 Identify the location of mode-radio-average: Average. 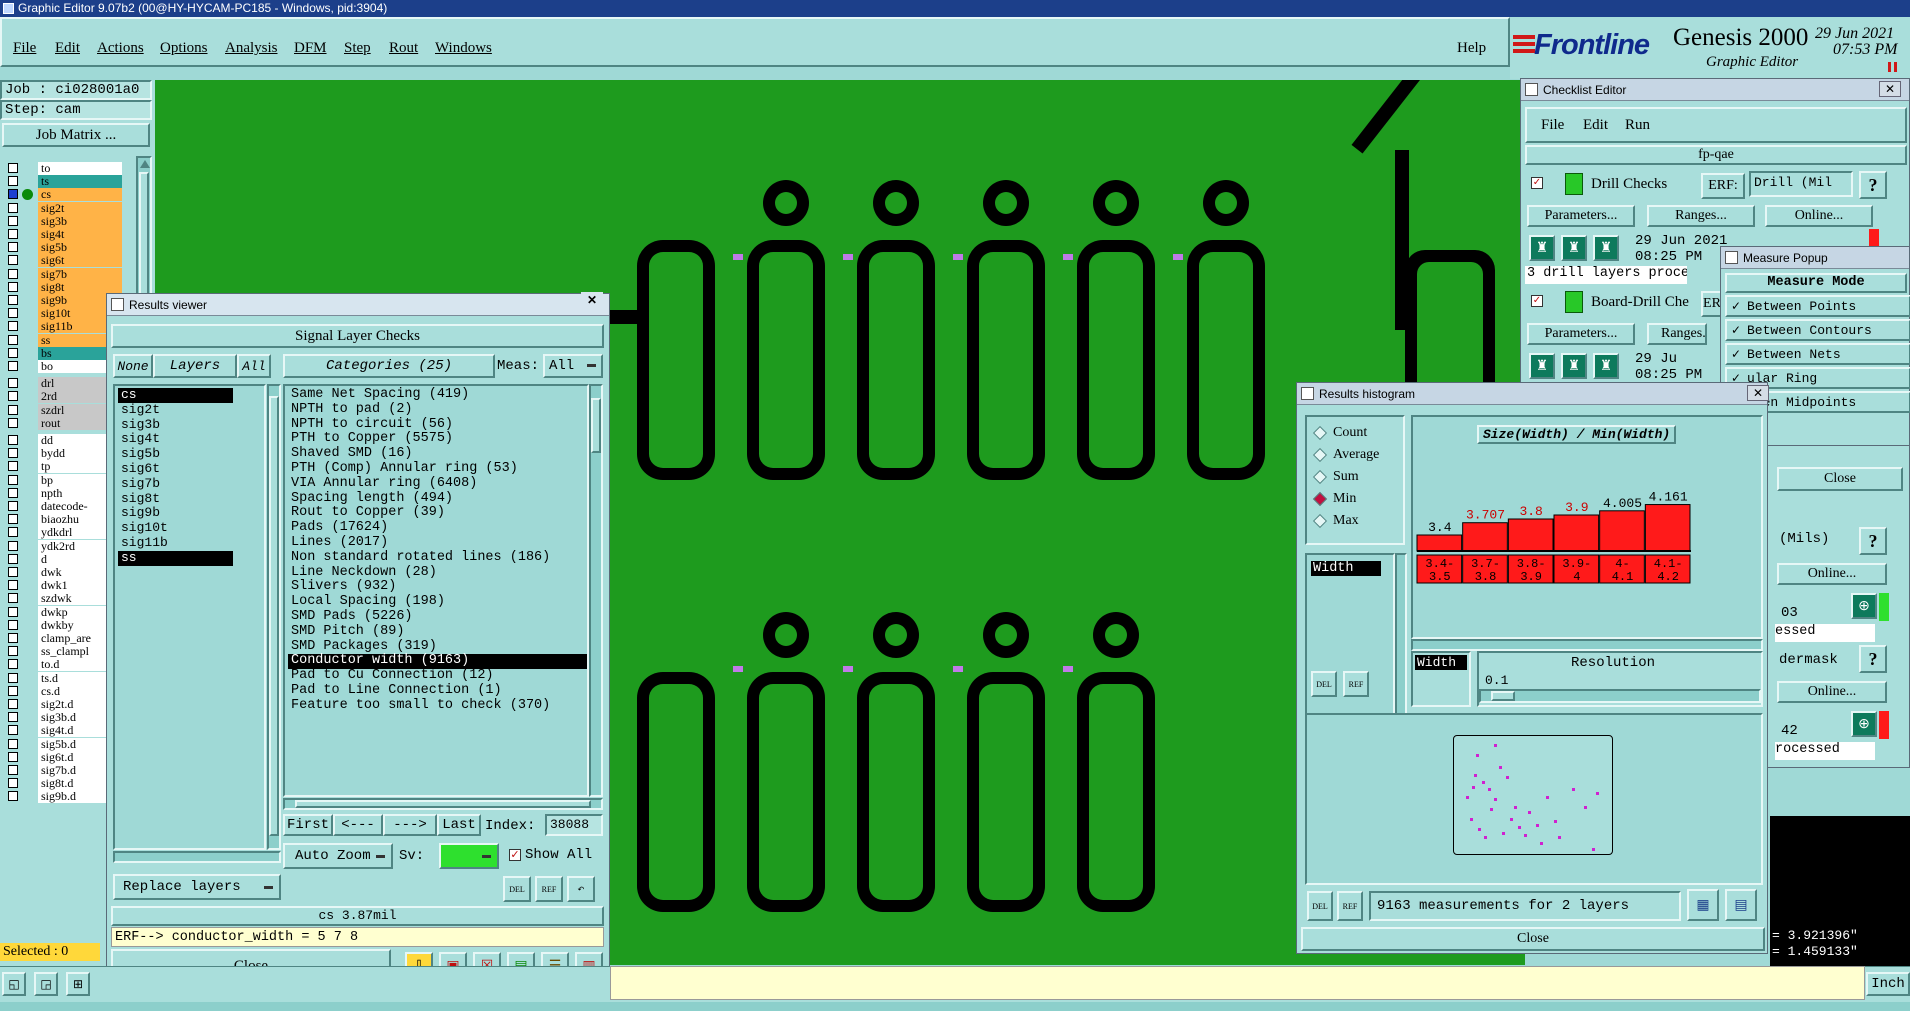
(1355, 455).